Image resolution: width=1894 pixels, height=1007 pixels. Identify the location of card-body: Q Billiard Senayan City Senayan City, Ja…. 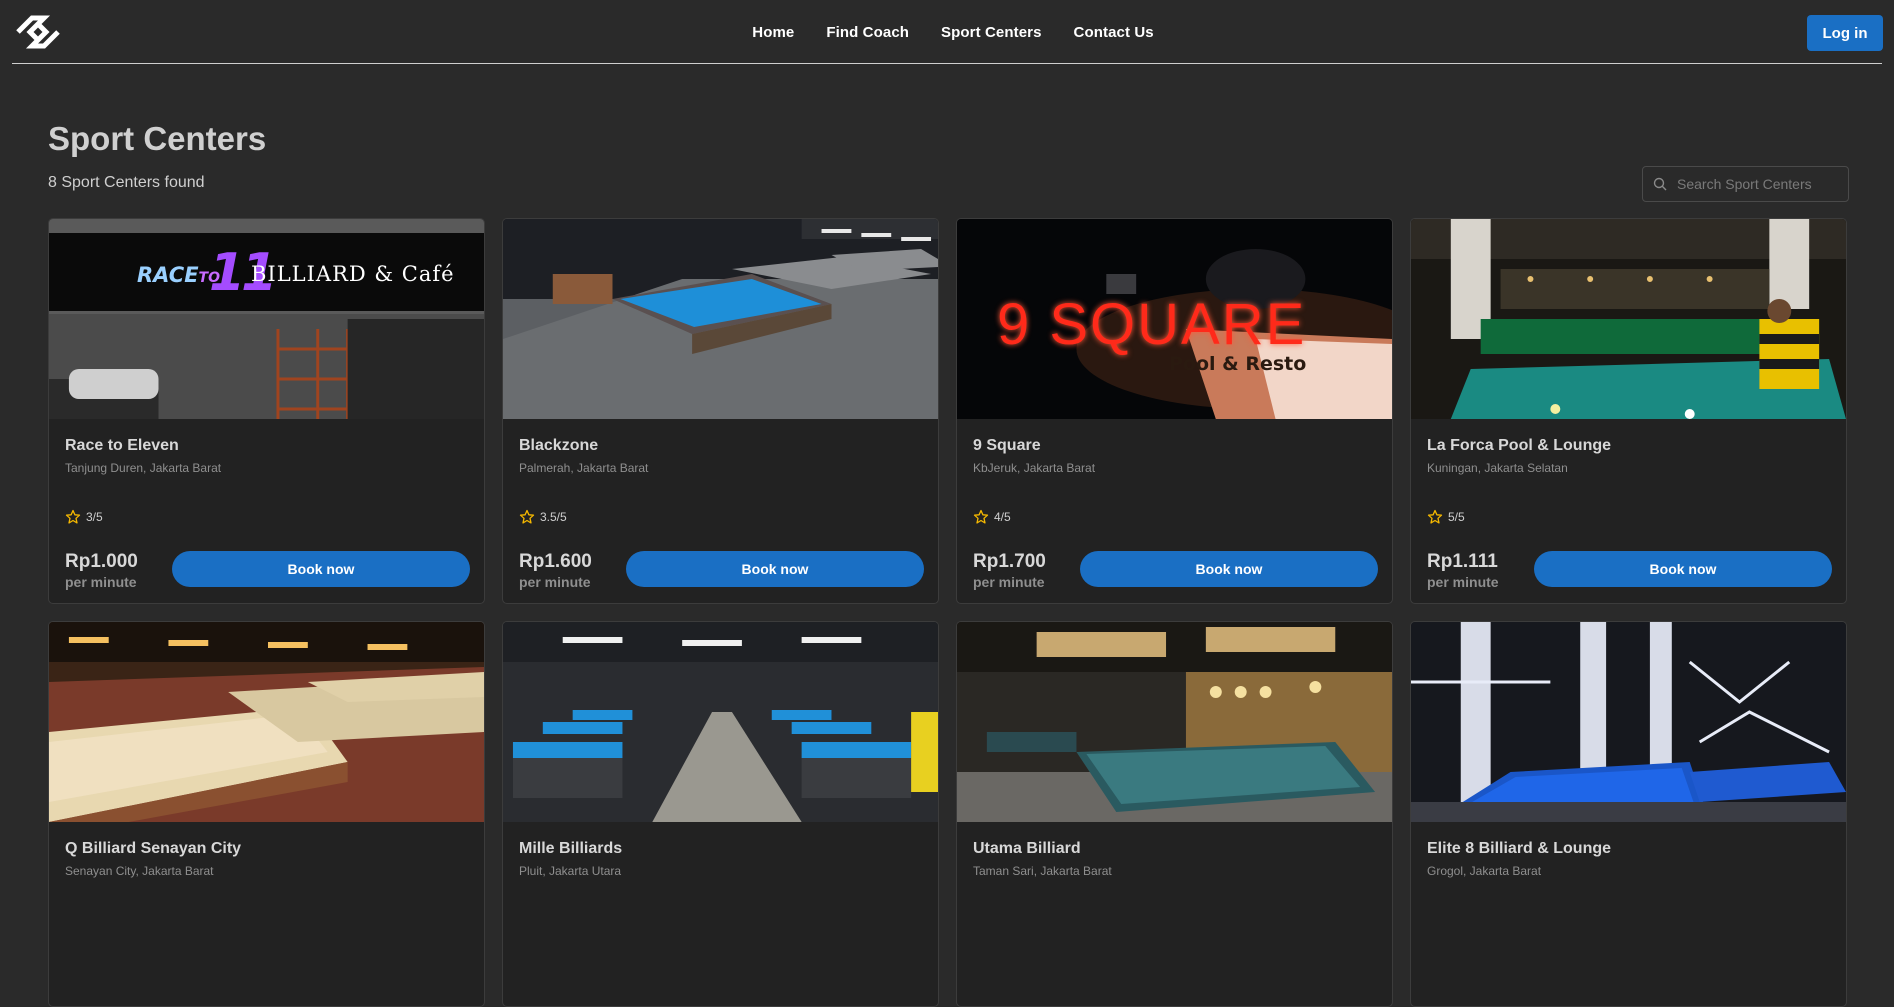
(266, 914).